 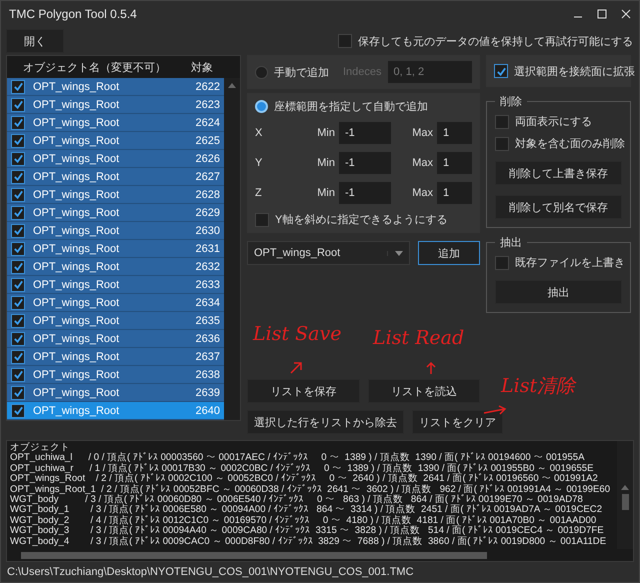 I want to click on table-cell-text: 2631, so click(x=207, y=248).